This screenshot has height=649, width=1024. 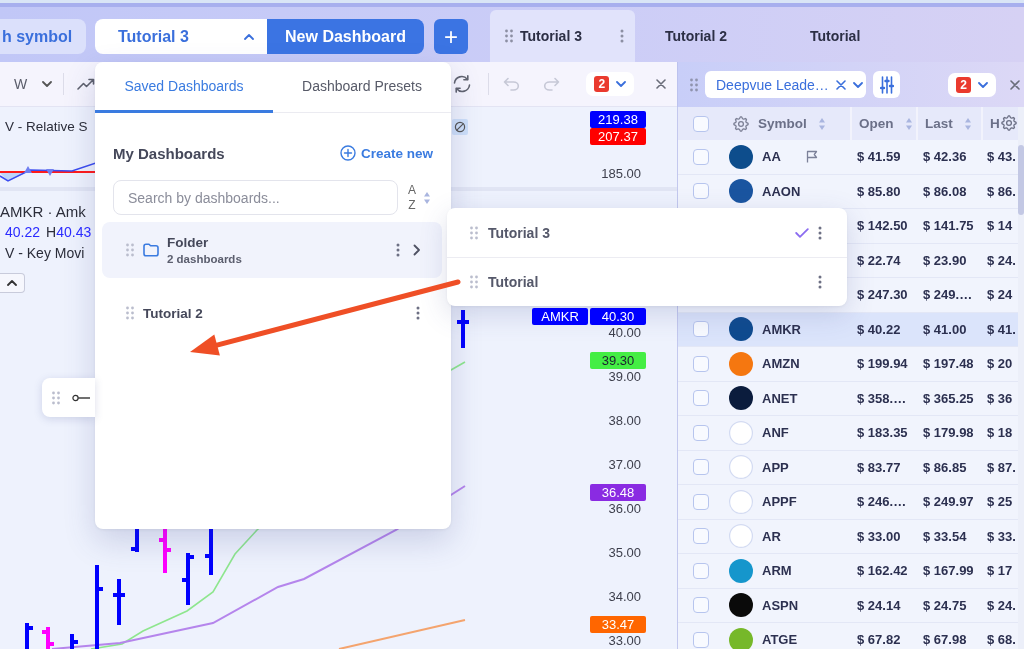 What do you see at coordinates (848, 605) in the screenshot?
I see `watchlist-row: ASPN $ 24.14 $ 24.75 $ 24.` at bounding box center [848, 605].